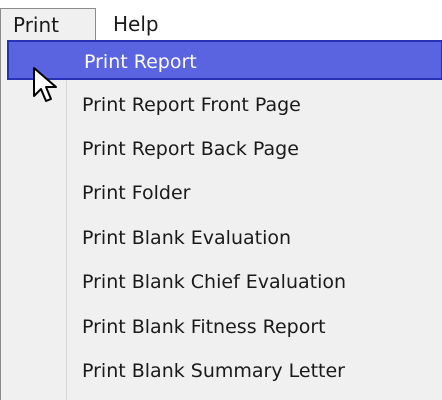 This screenshot has width=442, height=400. I want to click on menu-item-print-report-back-page: Print Report Back Page, so click(254, 149).